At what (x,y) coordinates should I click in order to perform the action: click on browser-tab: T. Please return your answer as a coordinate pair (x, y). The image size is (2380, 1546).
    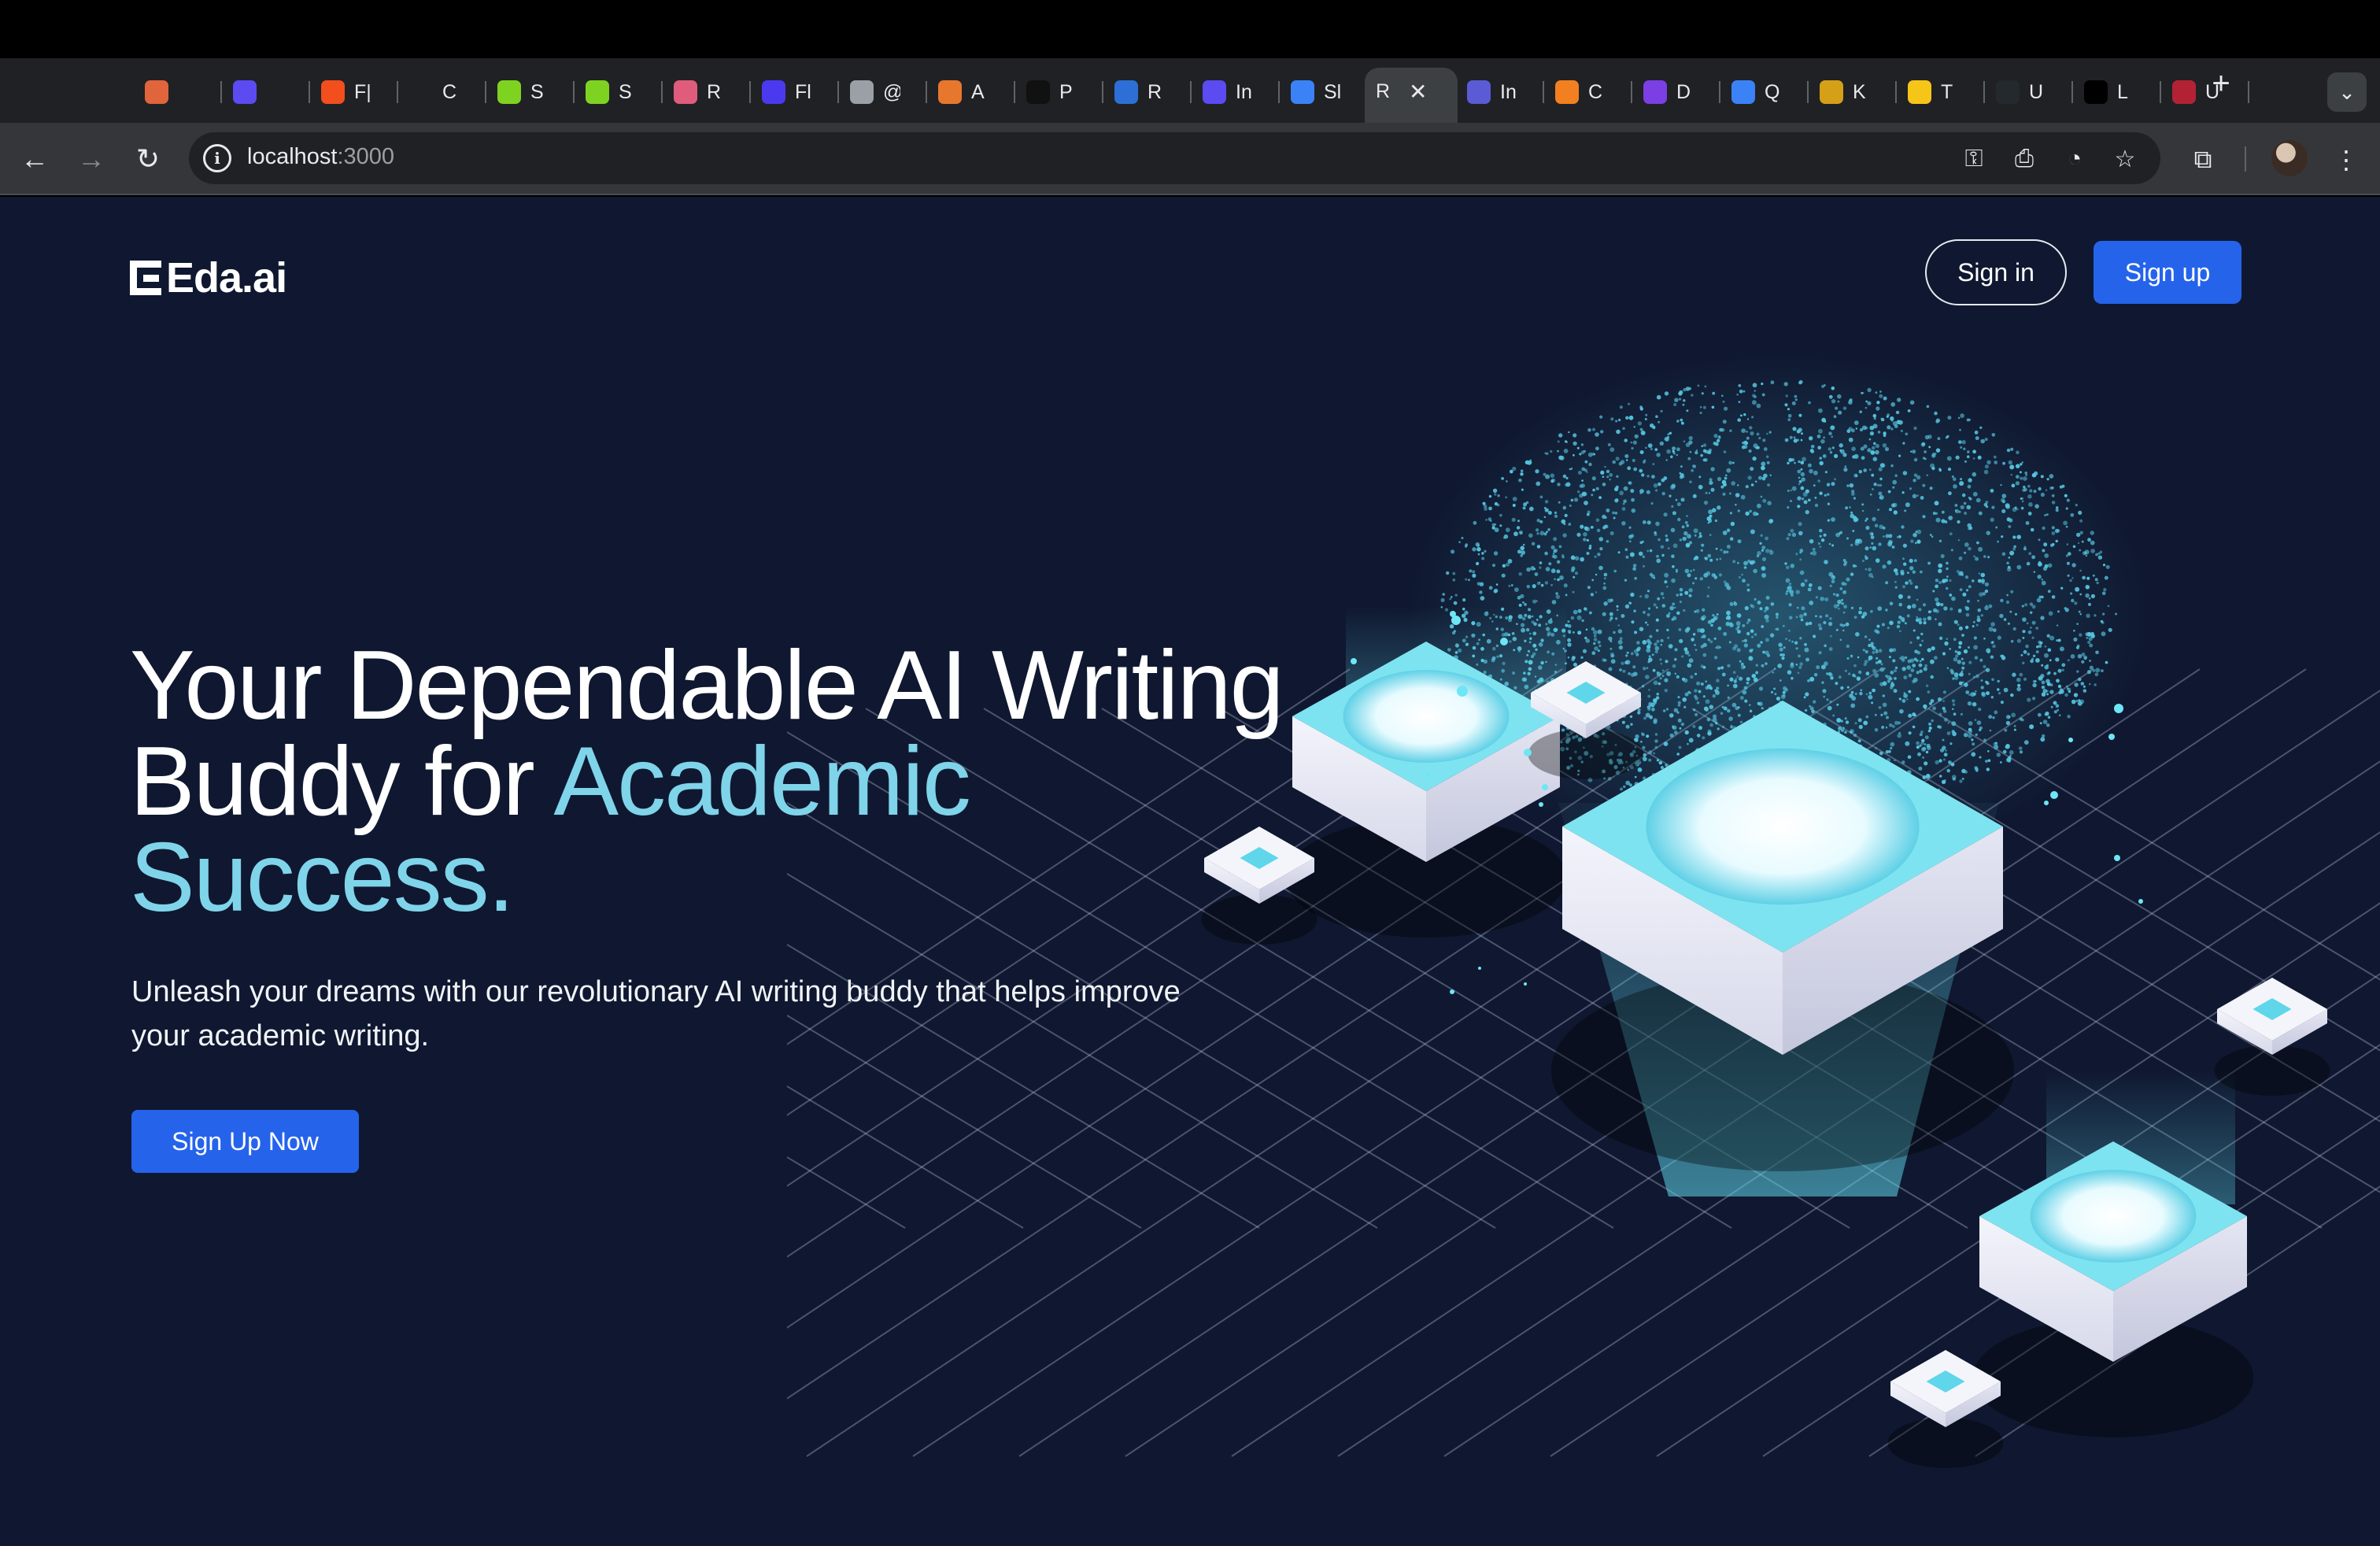
    Looking at the image, I should click on (1941, 92).